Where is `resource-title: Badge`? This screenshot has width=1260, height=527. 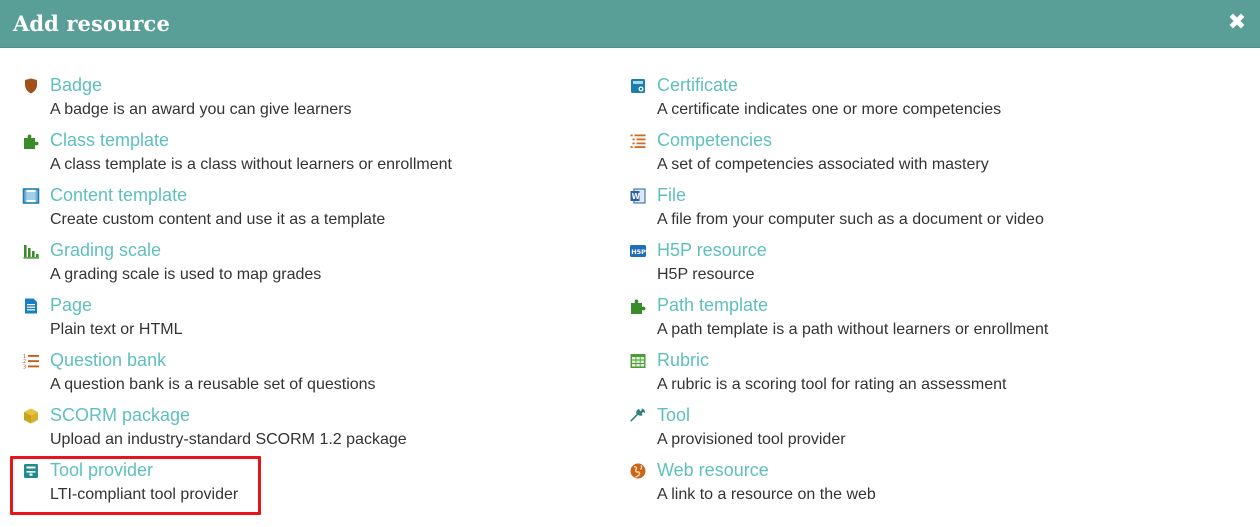
resource-title: Badge is located at coordinates (76, 85).